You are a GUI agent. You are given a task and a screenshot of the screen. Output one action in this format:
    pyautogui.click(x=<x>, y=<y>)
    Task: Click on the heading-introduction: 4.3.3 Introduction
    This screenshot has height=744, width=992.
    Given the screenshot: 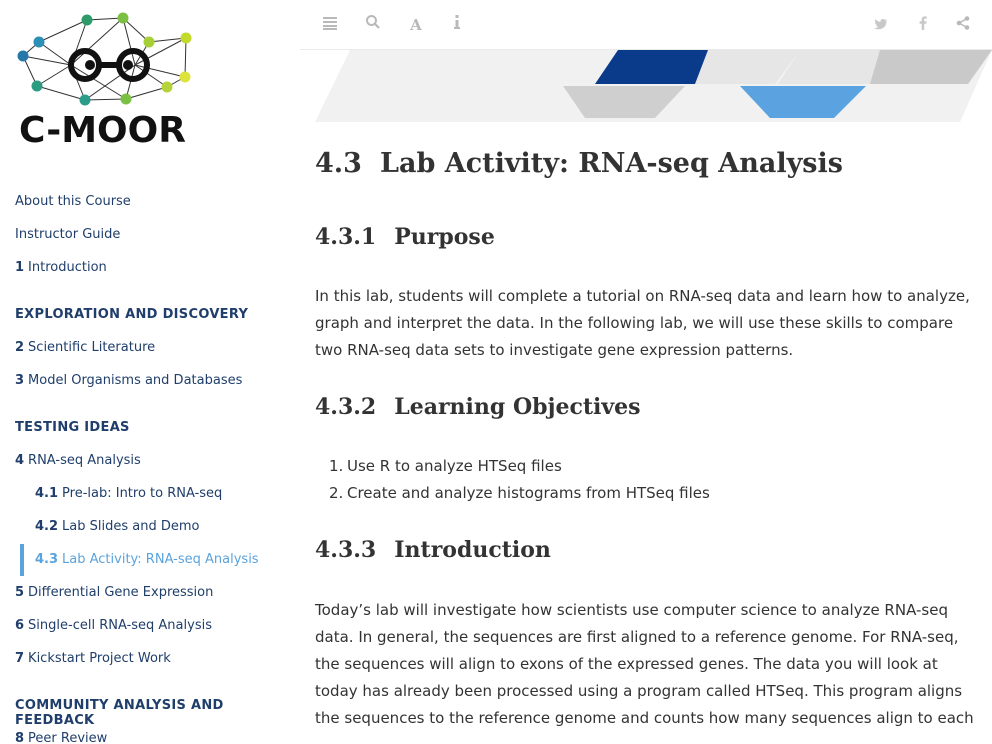 What is the action you would take?
    pyautogui.click(x=433, y=550)
    